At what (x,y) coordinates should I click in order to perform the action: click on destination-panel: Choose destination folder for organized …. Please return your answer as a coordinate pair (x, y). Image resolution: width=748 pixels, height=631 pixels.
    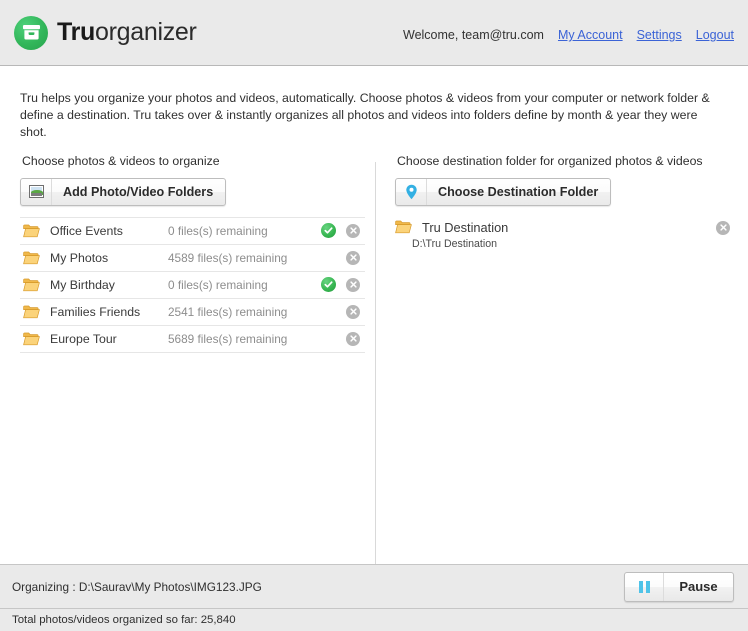
    Looking at the image, I should click on (562, 202).